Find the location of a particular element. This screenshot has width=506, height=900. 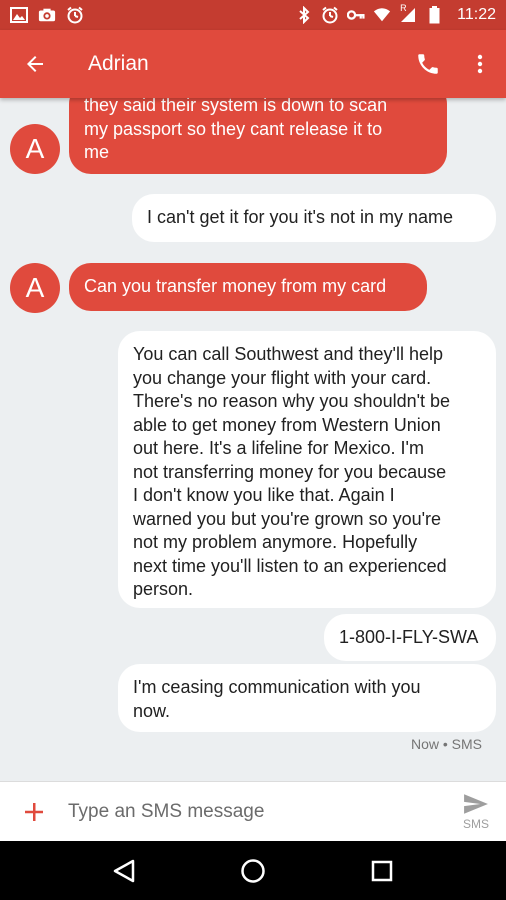

nav-recents-button is located at coordinates (382, 870).